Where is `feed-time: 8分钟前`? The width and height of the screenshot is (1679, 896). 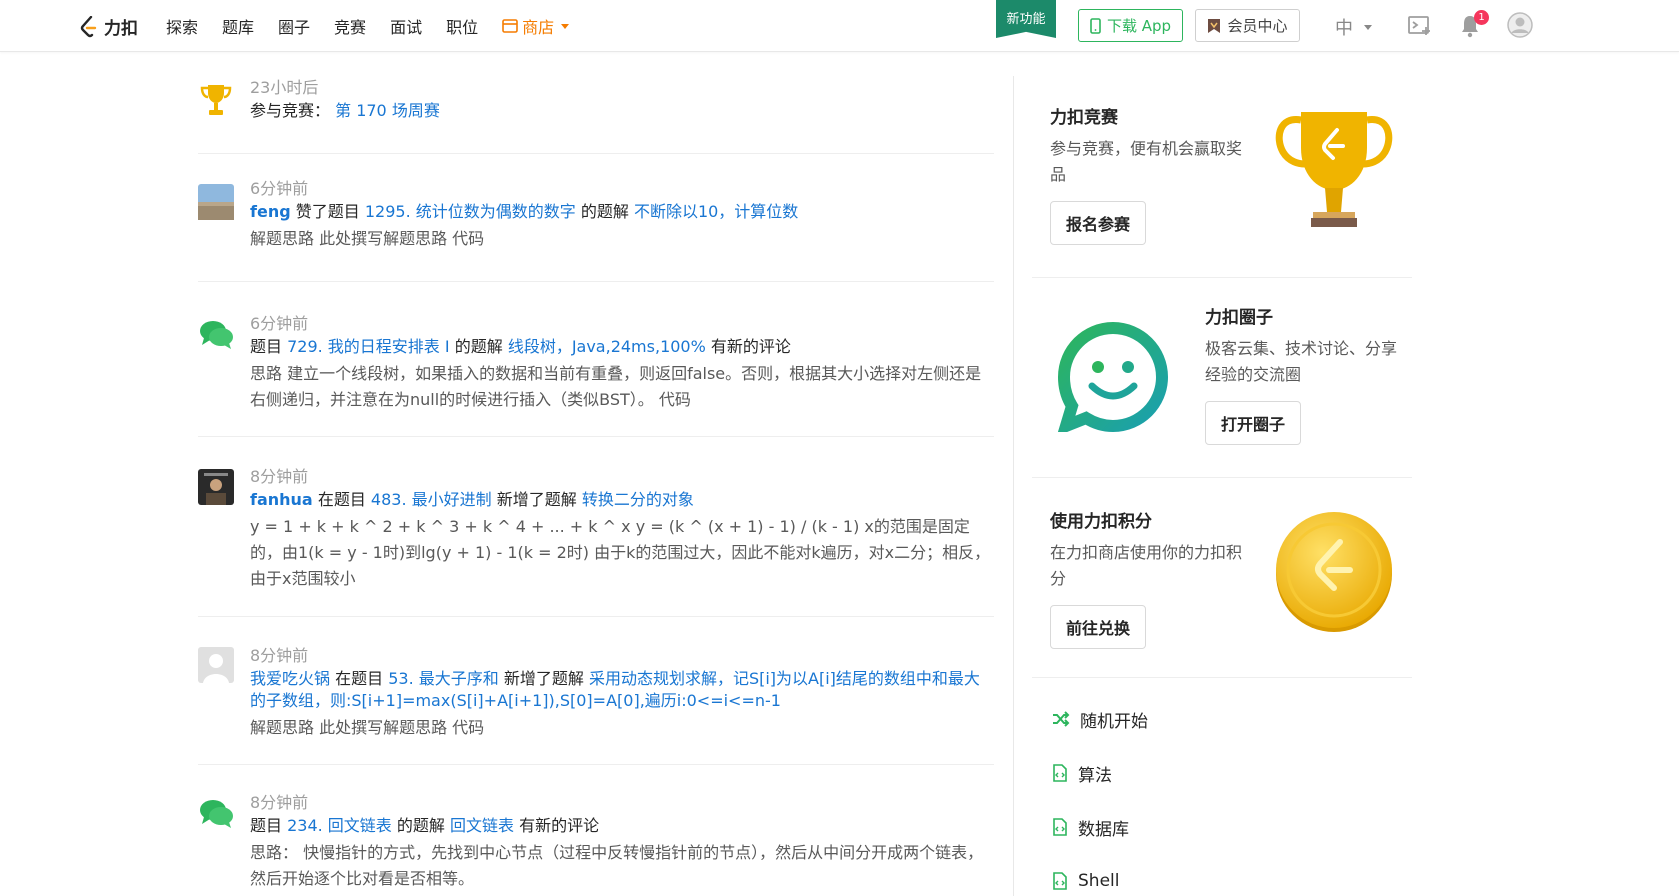 feed-time: 8分钟前 is located at coordinates (279, 655).